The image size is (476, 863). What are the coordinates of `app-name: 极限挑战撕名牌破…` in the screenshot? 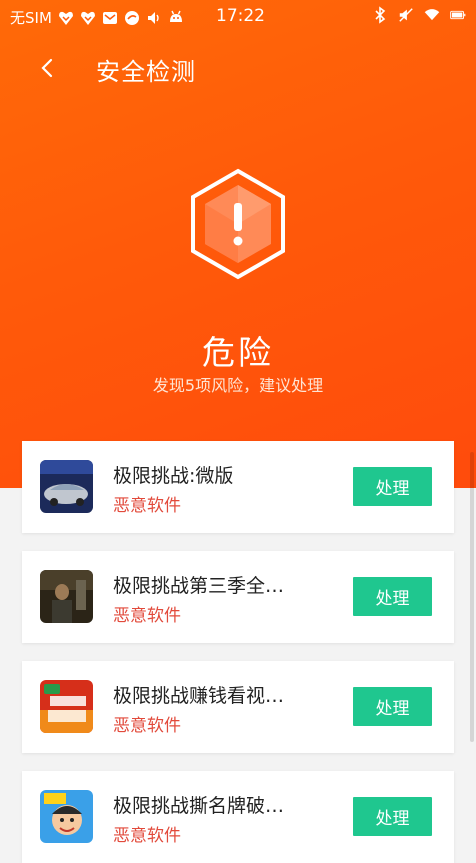 It's located at (199, 806).